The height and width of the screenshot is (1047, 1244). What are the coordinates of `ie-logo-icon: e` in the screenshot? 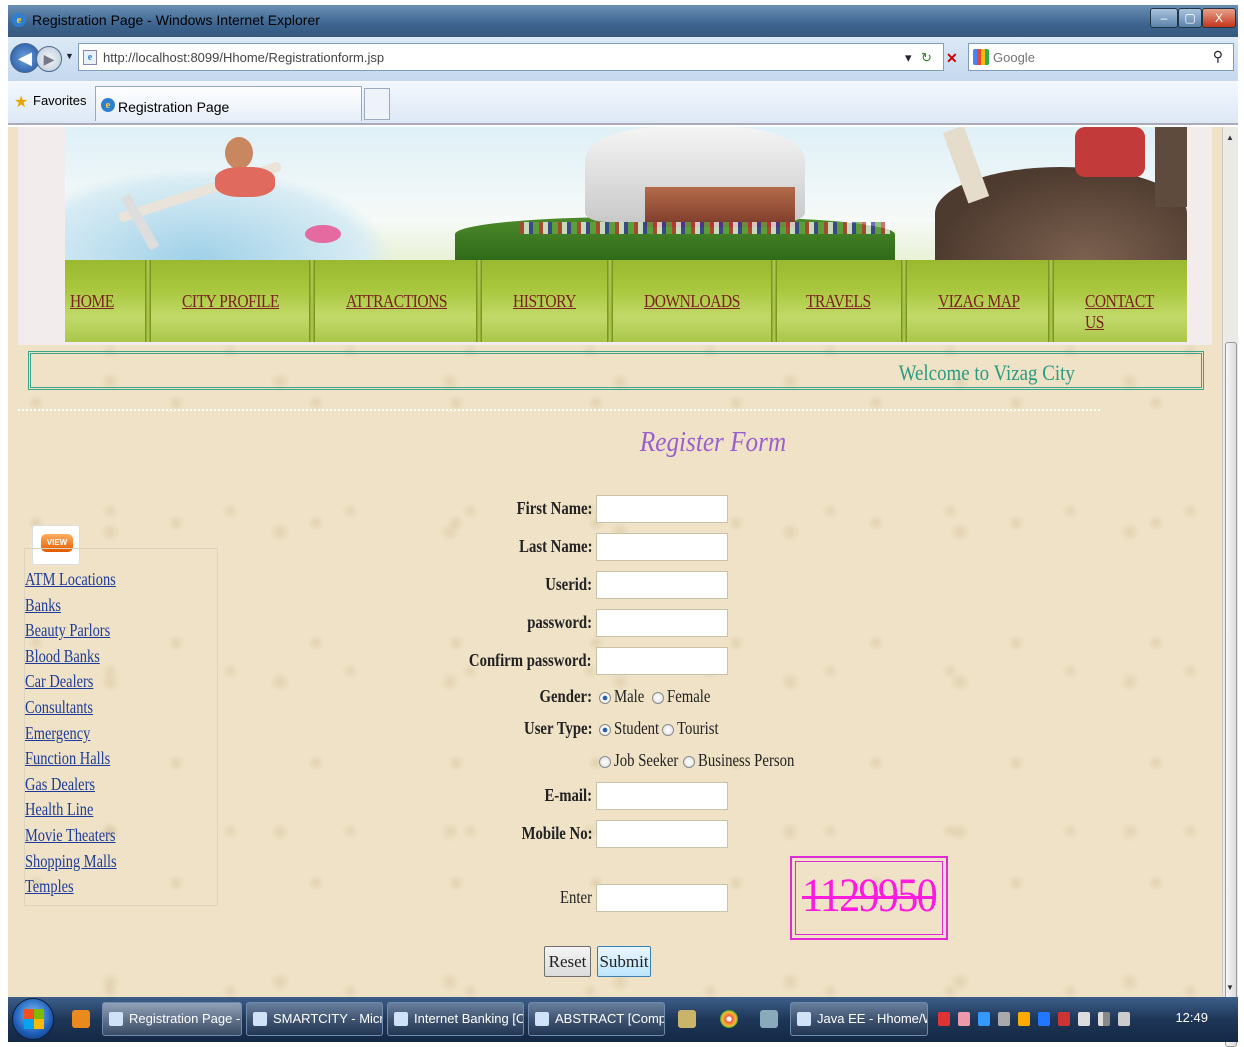 It's located at (19, 20).